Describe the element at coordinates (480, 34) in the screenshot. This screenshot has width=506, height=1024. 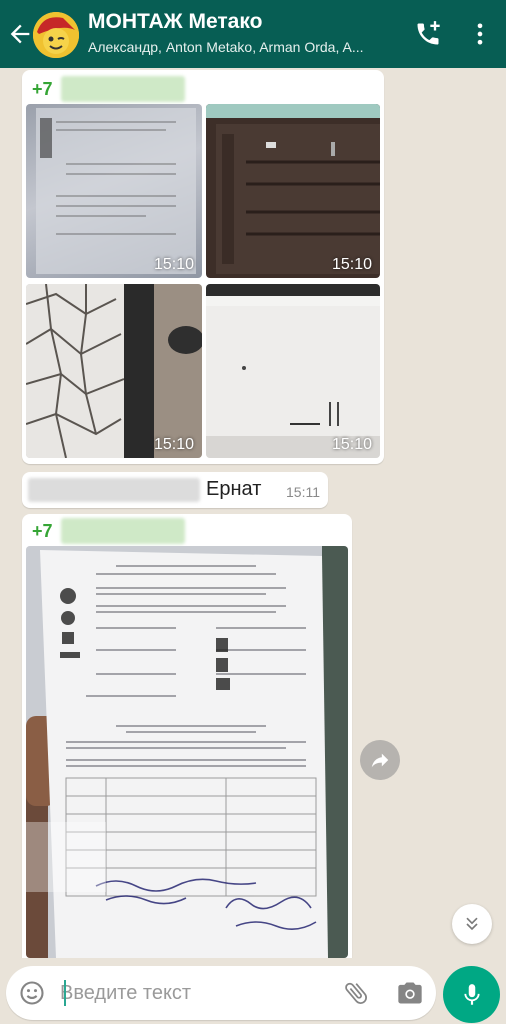
I see `more-vert-icon` at that location.